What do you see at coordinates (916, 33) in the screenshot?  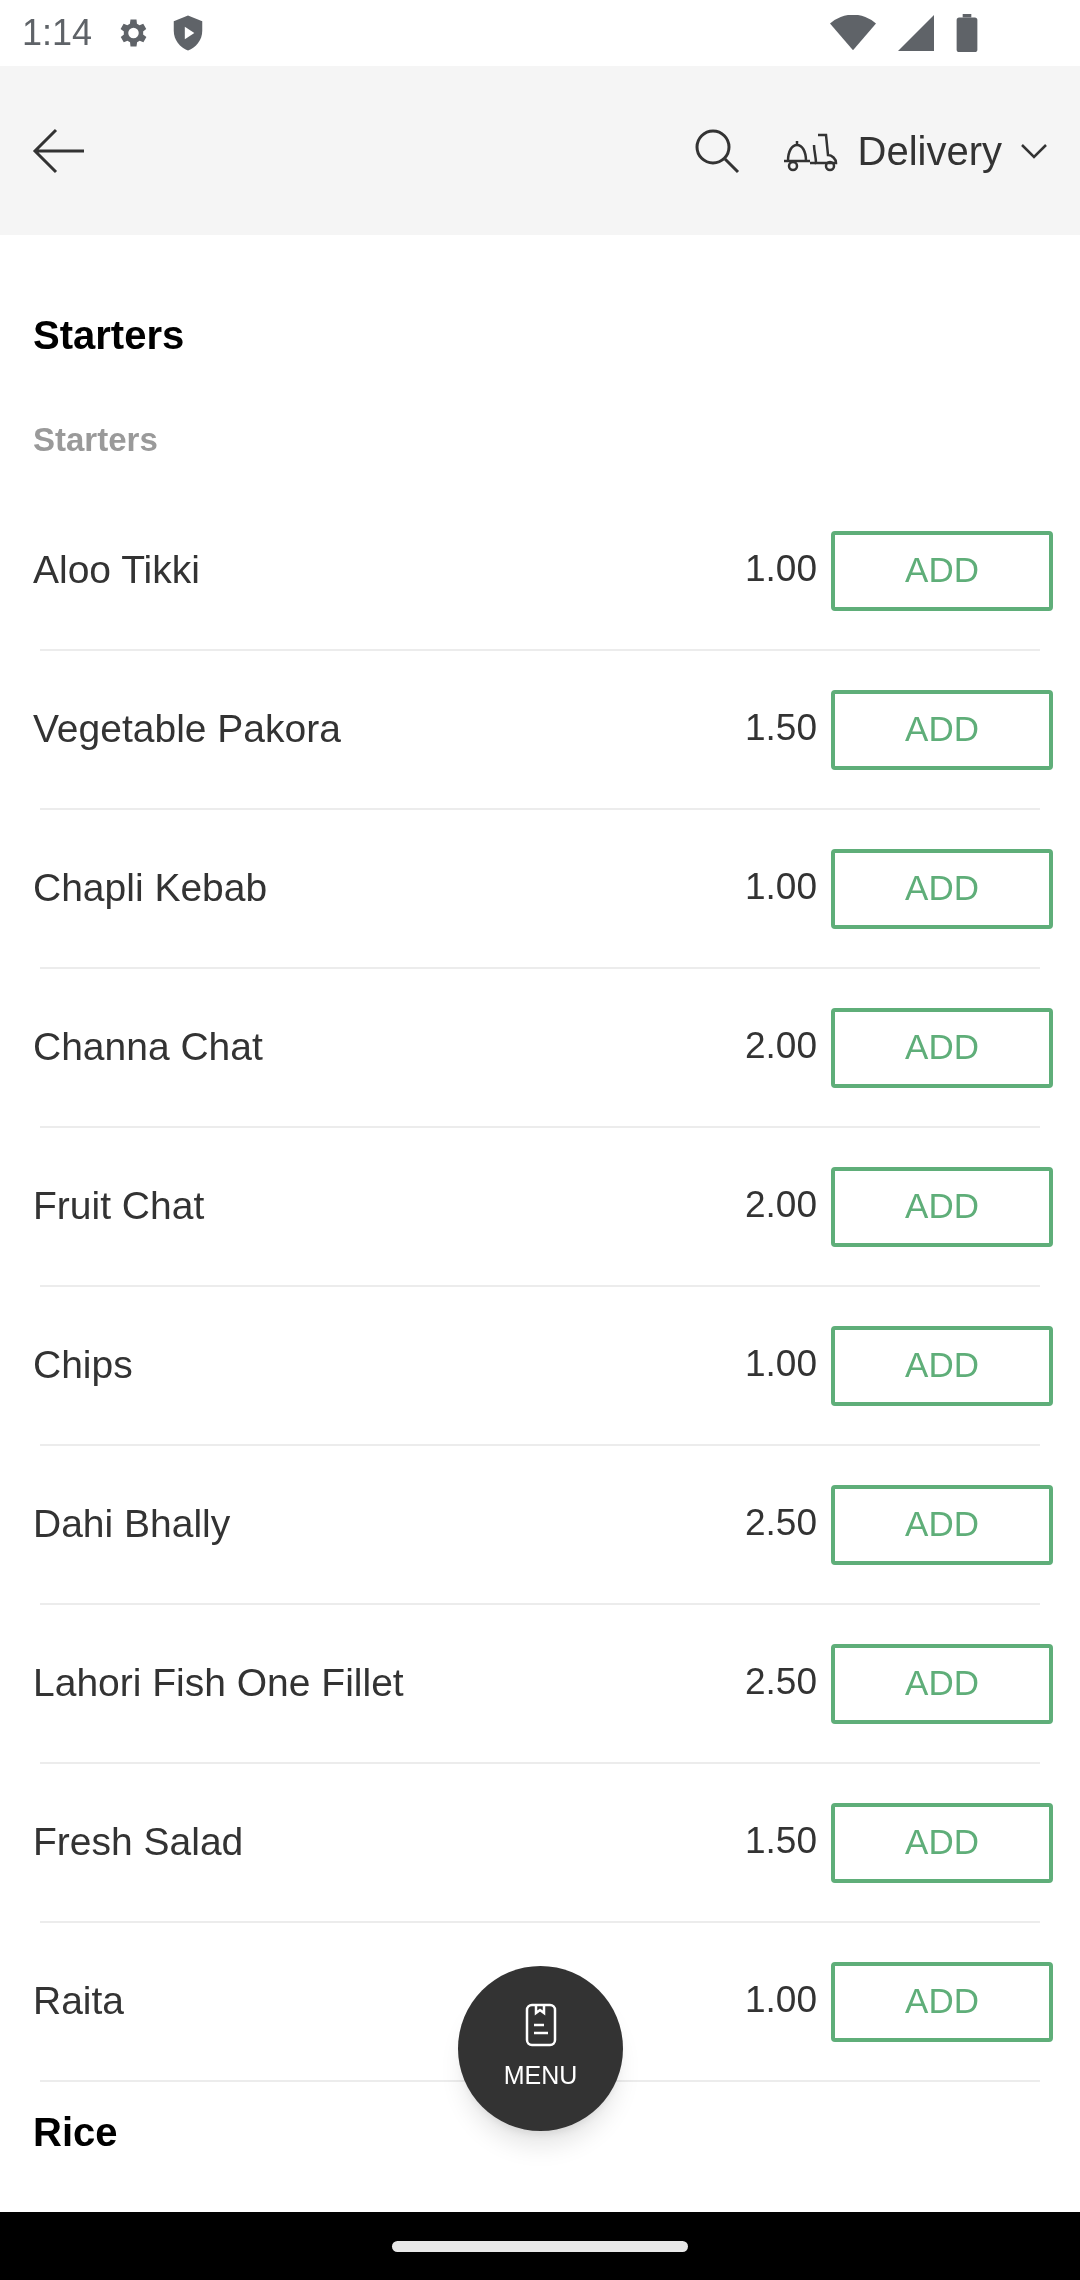 I see `signal-icon` at bounding box center [916, 33].